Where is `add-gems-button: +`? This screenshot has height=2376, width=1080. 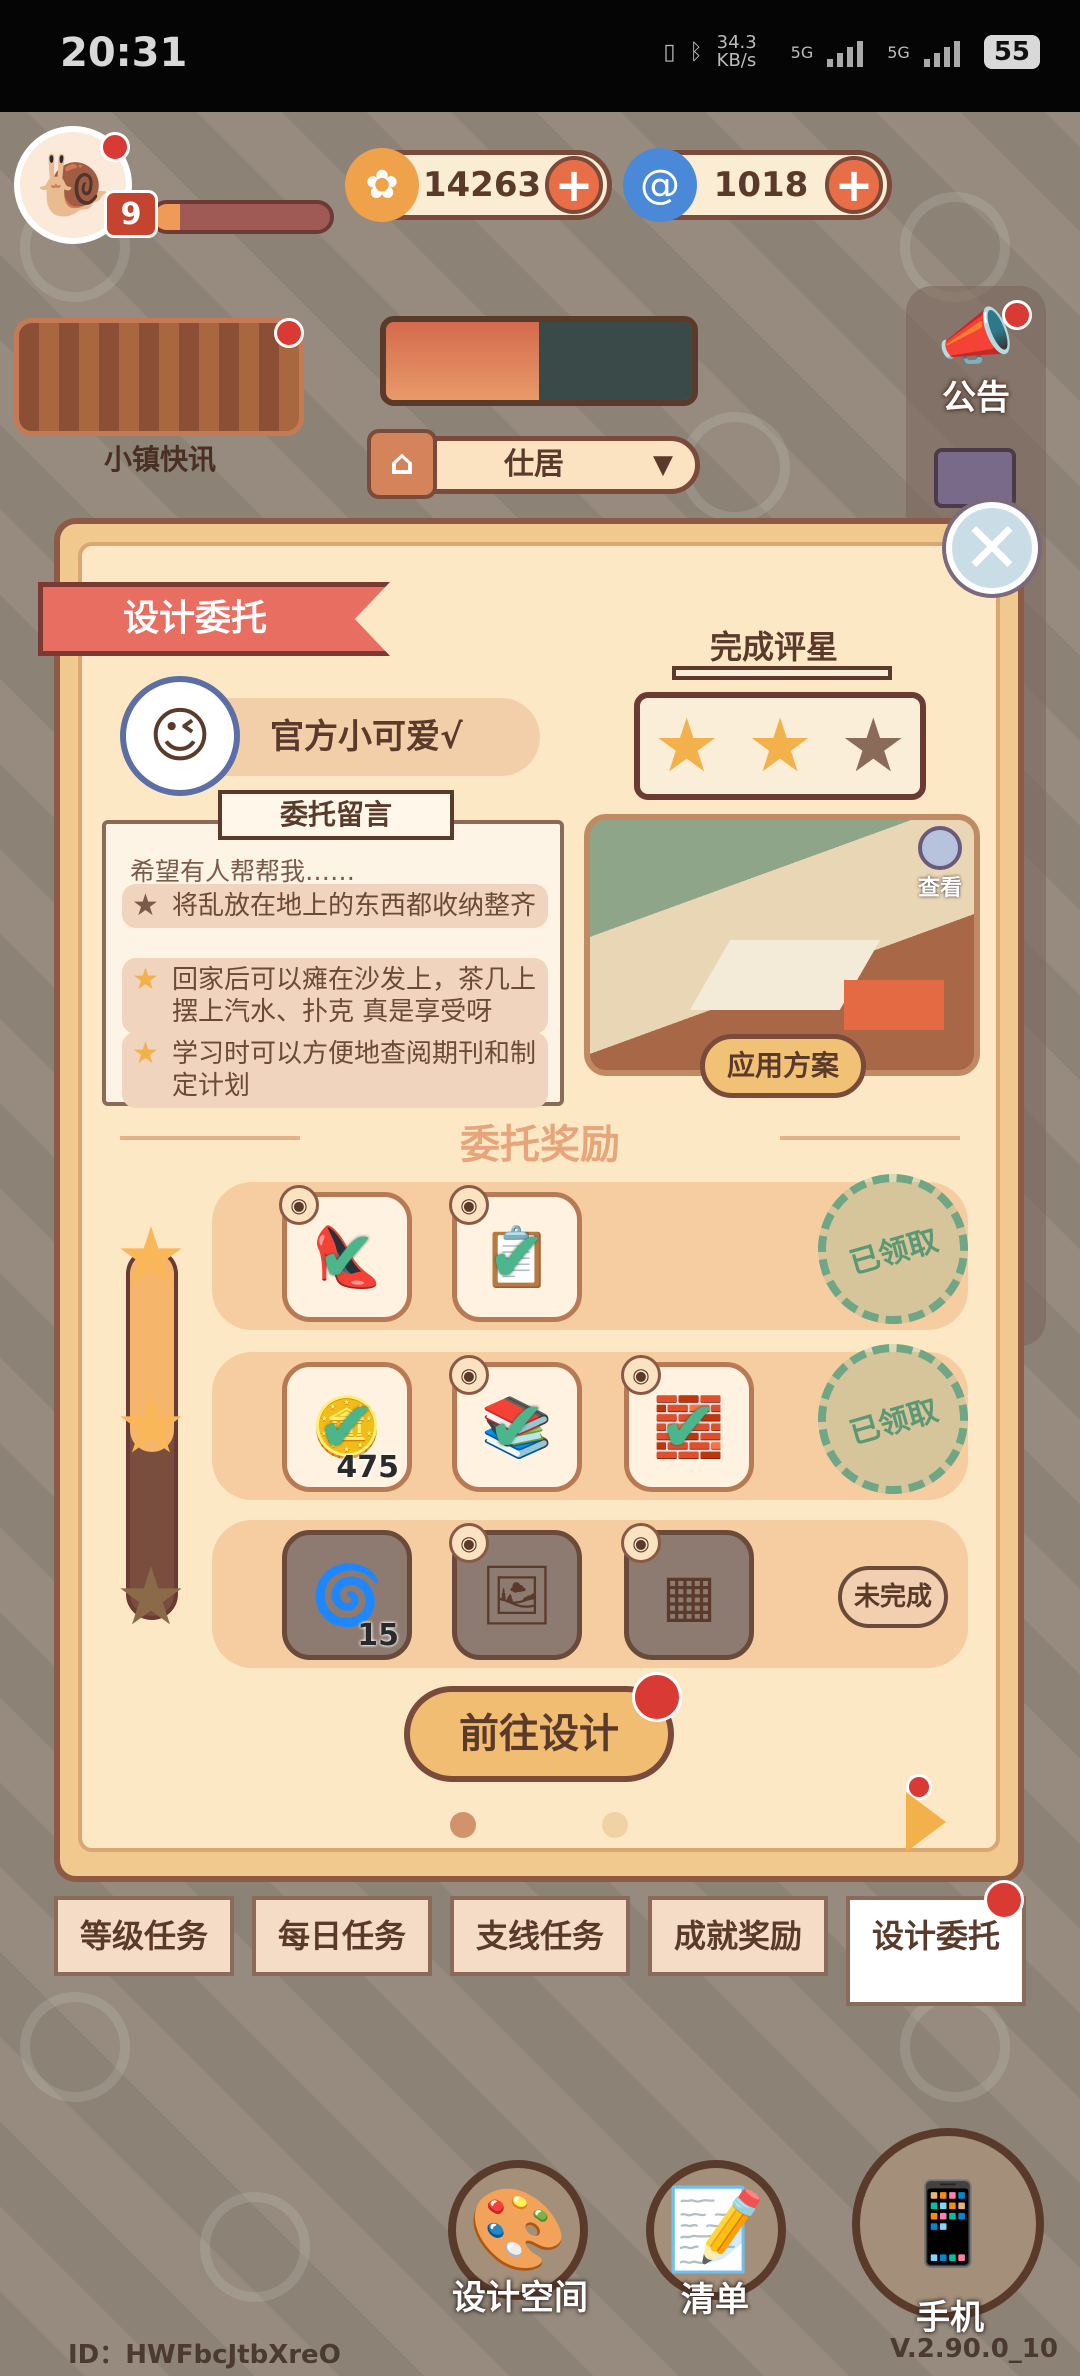
add-gems-button: + is located at coordinates (854, 185).